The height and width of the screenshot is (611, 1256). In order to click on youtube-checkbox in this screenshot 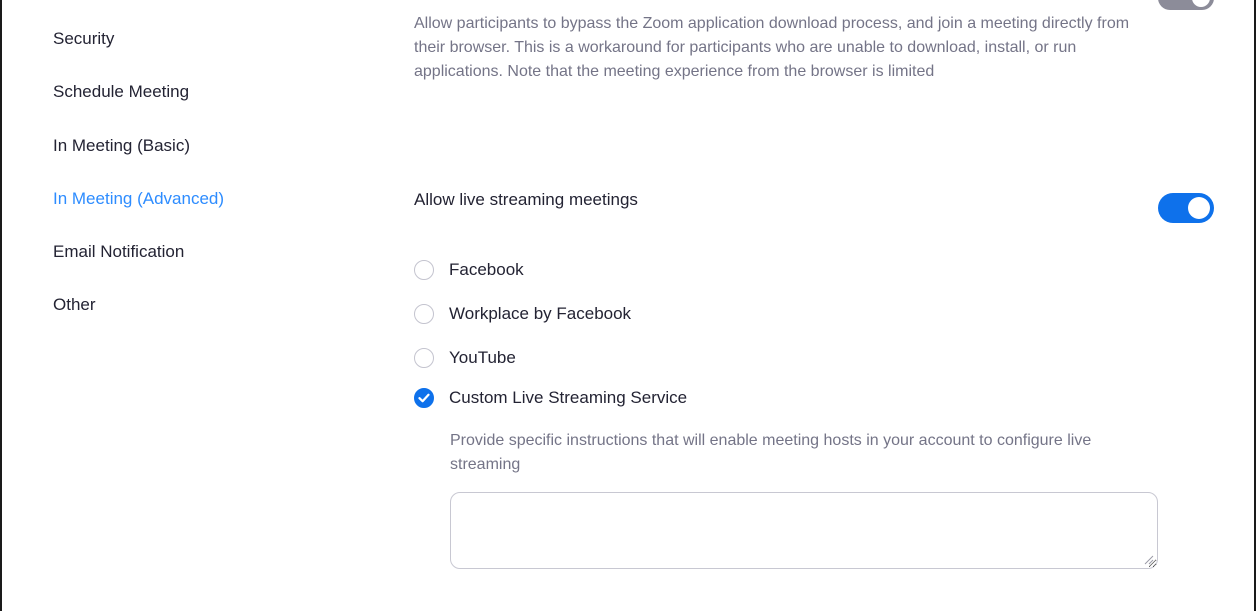, I will do `click(424, 358)`.